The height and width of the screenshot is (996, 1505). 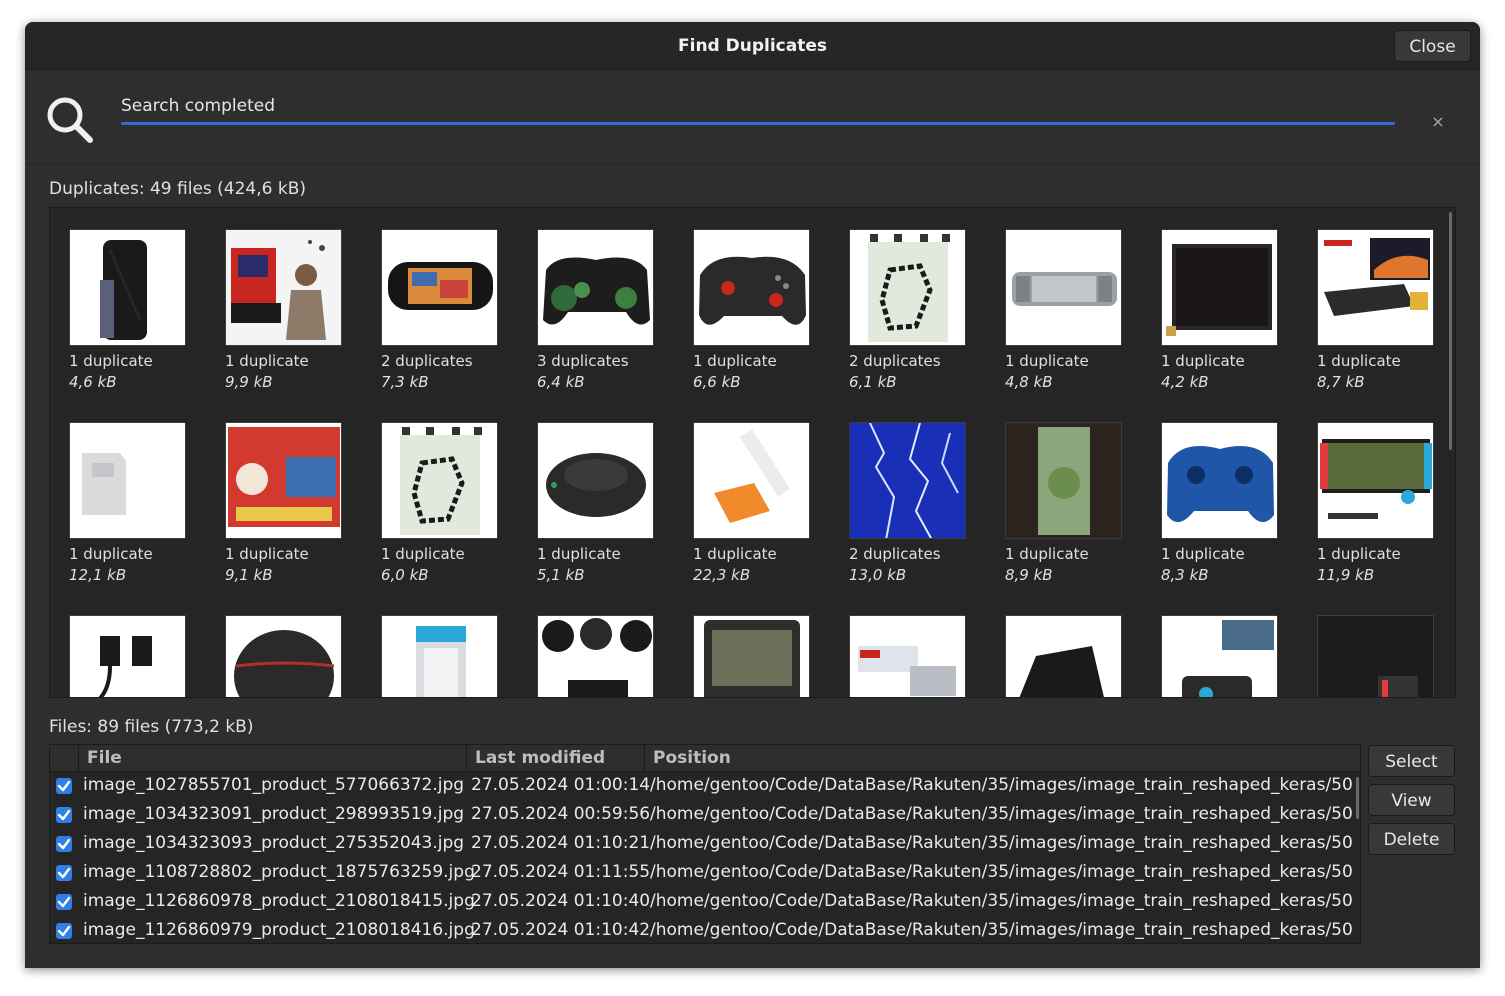 I want to click on duplicate-item: 1 duplicate 5,1 kB, so click(x=607, y=503).